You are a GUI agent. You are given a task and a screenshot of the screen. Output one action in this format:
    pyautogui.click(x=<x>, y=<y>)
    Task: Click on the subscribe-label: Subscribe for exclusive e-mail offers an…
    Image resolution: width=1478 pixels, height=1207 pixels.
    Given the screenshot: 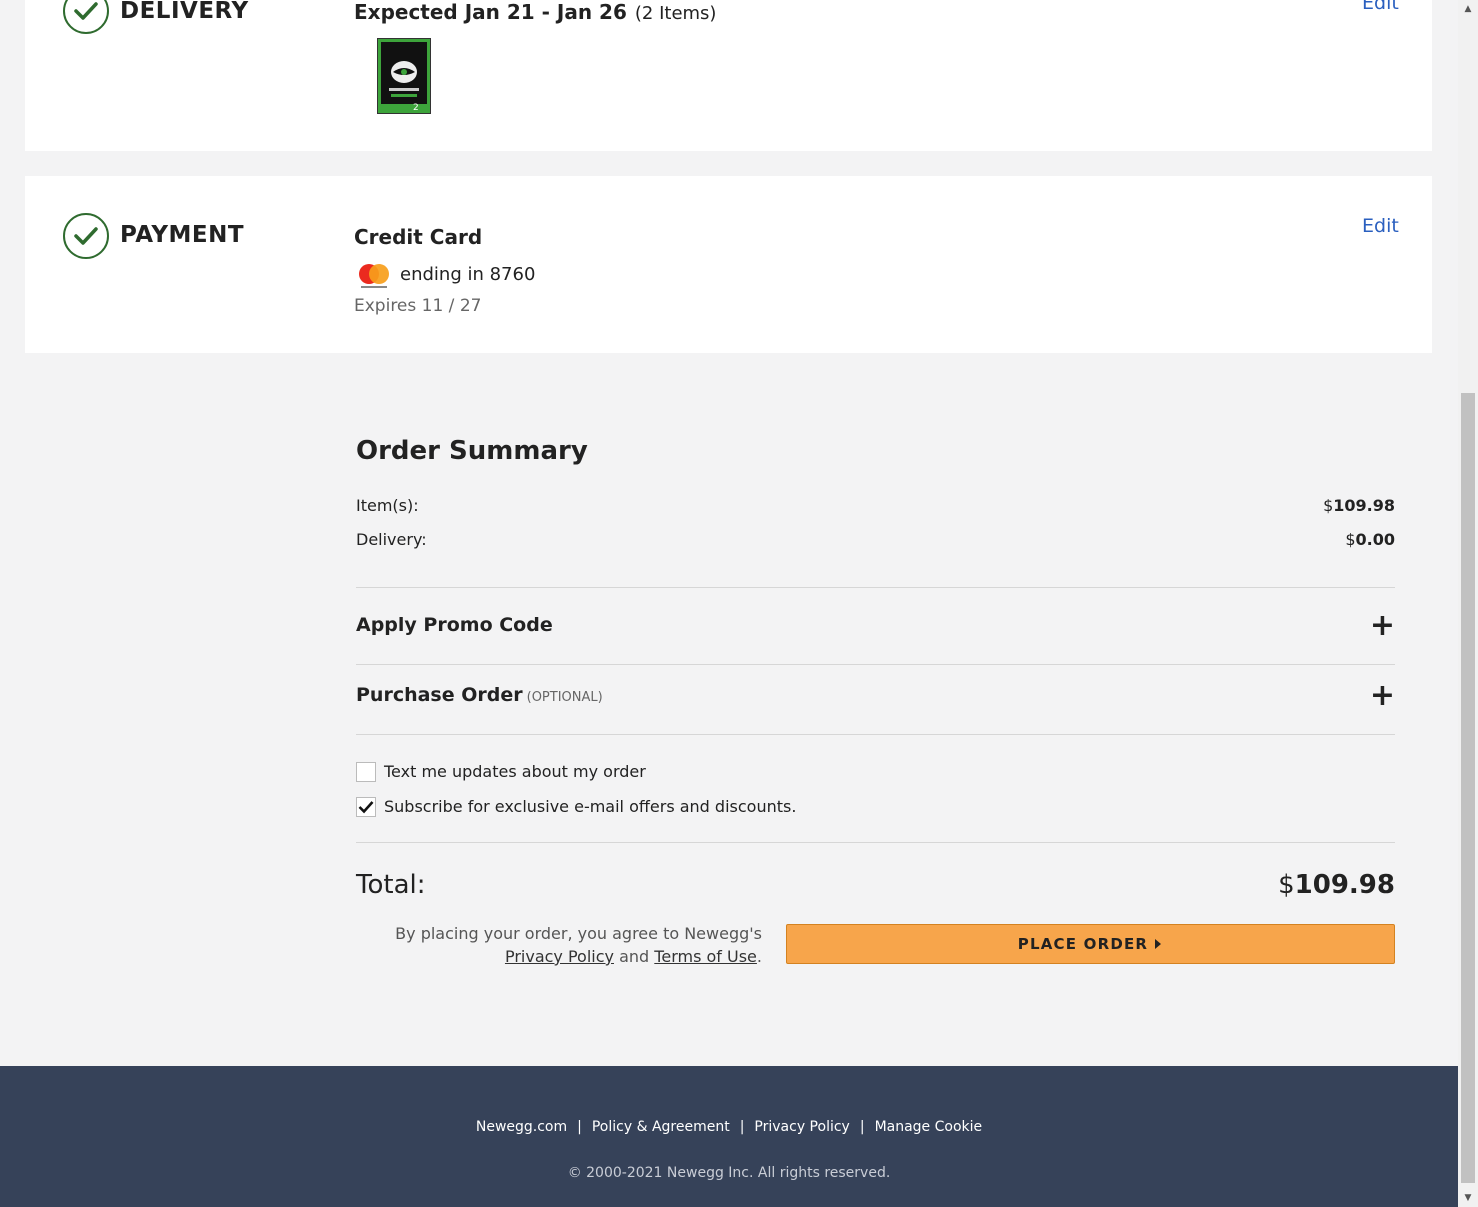 What is the action you would take?
    pyautogui.click(x=590, y=806)
    